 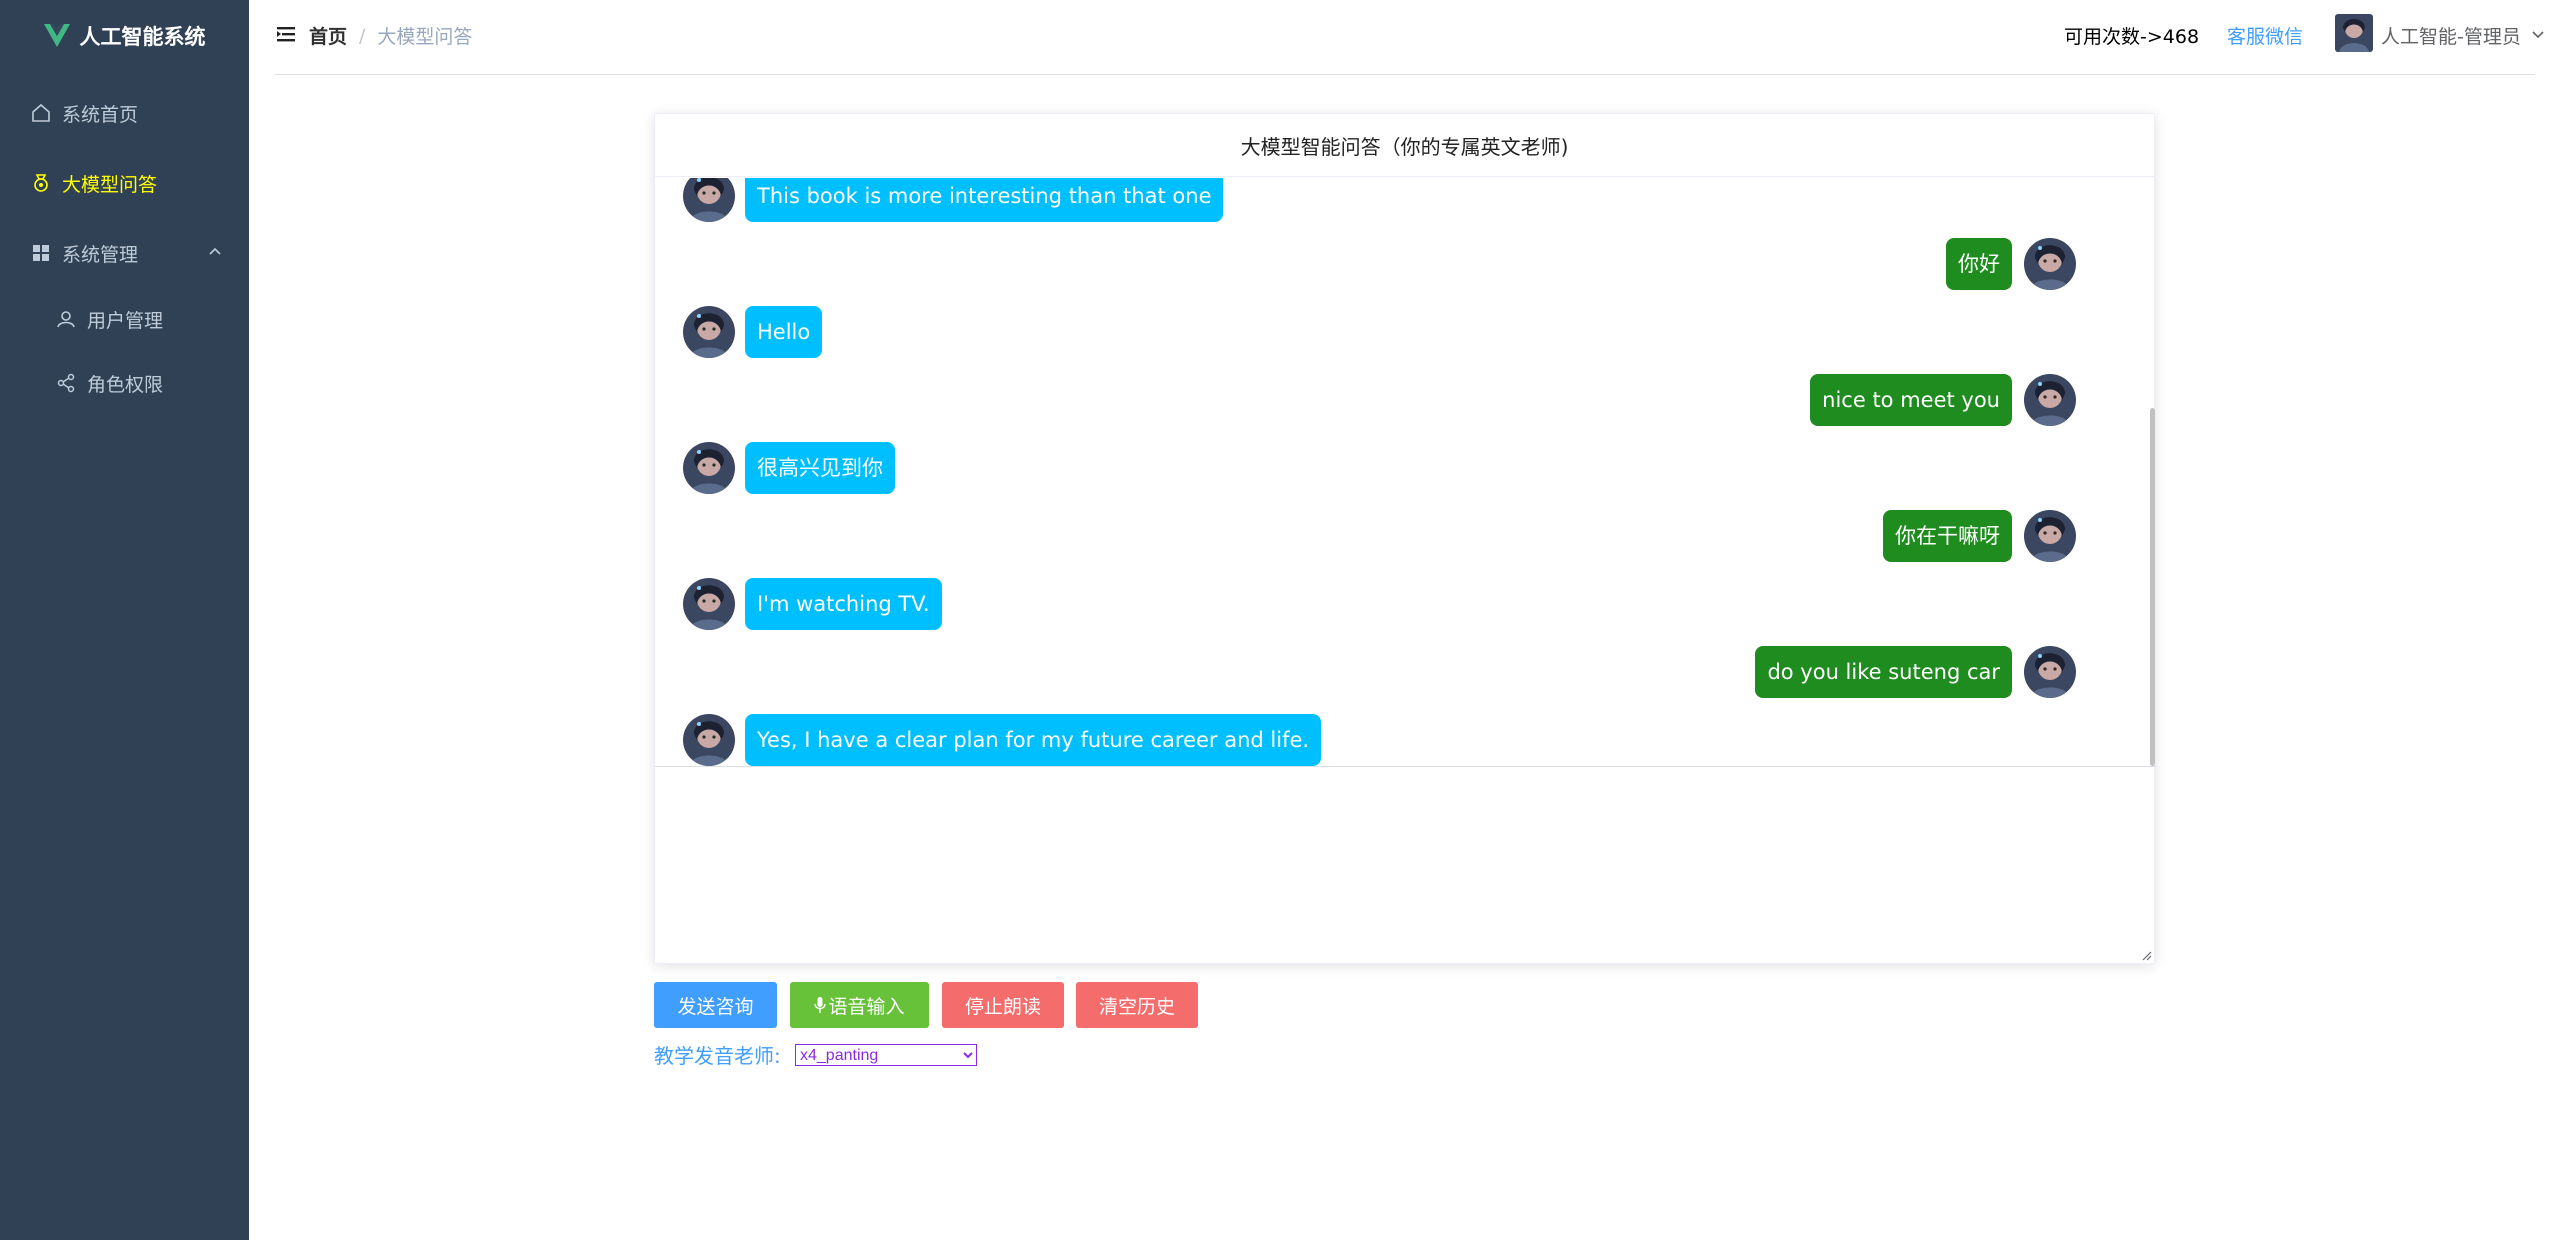 I want to click on breadcrumb-current: 大模型问答, so click(x=425, y=37).